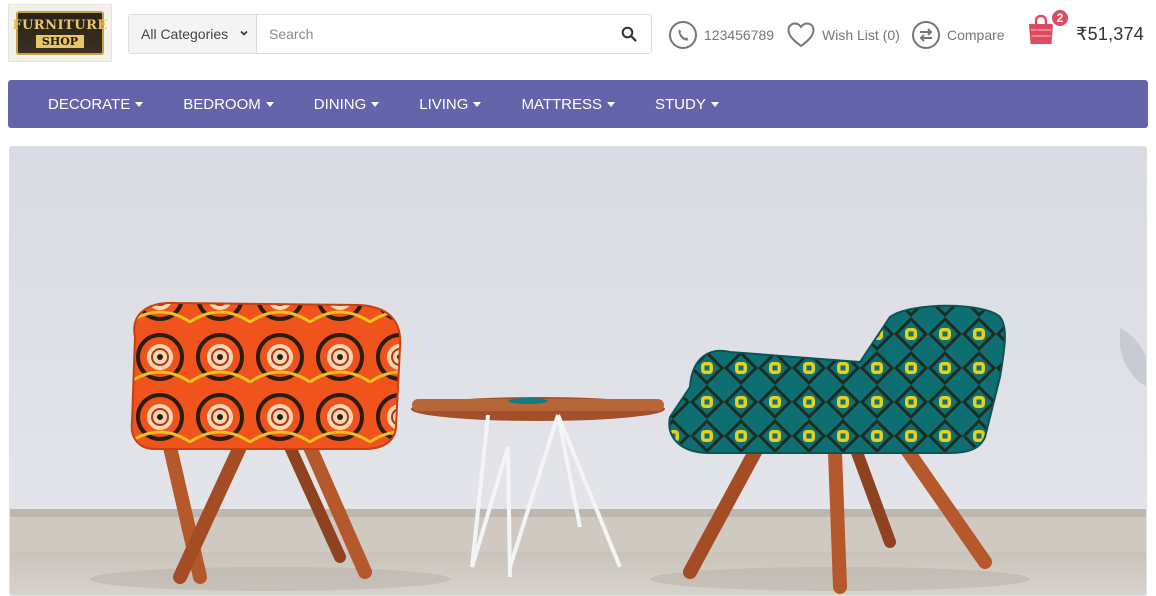  What do you see at coordinates (444, 104) in the screenshot?
I see `nav-item-label: LIVING` at bounding box center [444, 104].